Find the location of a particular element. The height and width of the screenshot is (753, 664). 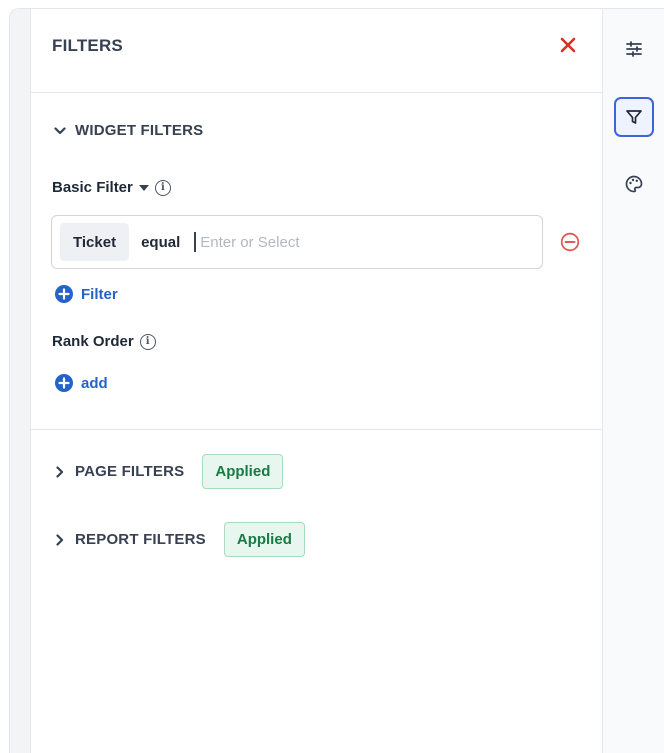

widget-filters-toggle: WIDGET FILTERS is located at coordinates (128, 130).